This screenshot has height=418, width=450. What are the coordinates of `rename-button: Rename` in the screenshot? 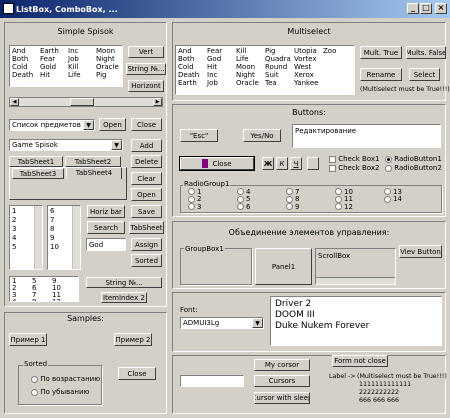 It's located at (381, 74).